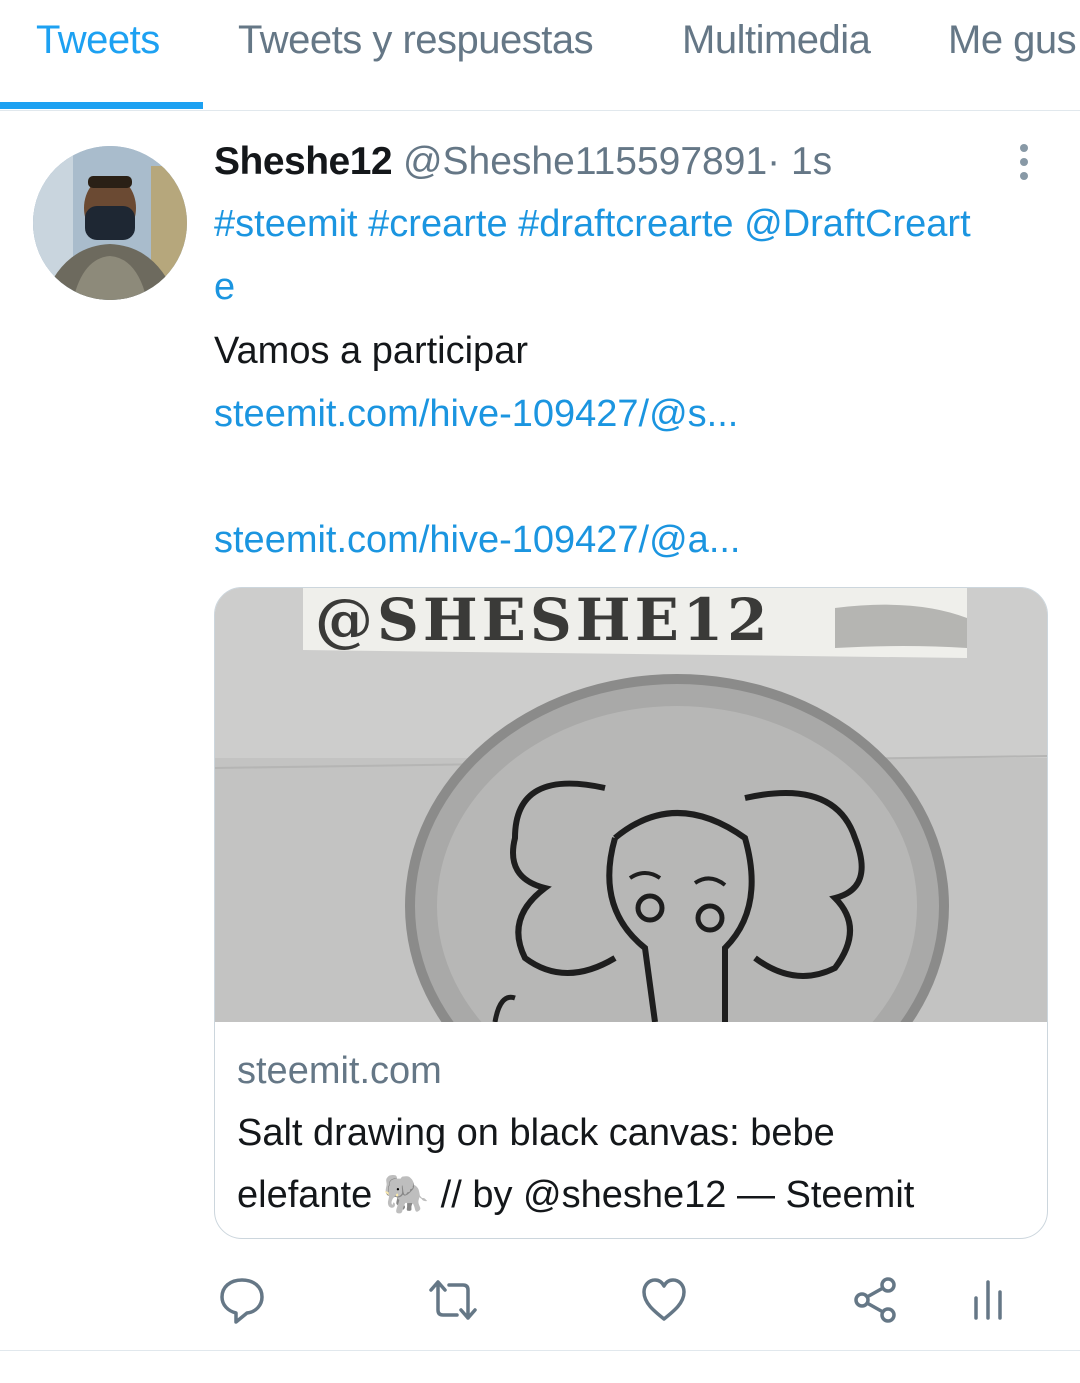 This screenshot has width=1080, height=1383. Describe the element at coordinates (540, 1350) in the screenshot. I see `tweet-divider` at that location.